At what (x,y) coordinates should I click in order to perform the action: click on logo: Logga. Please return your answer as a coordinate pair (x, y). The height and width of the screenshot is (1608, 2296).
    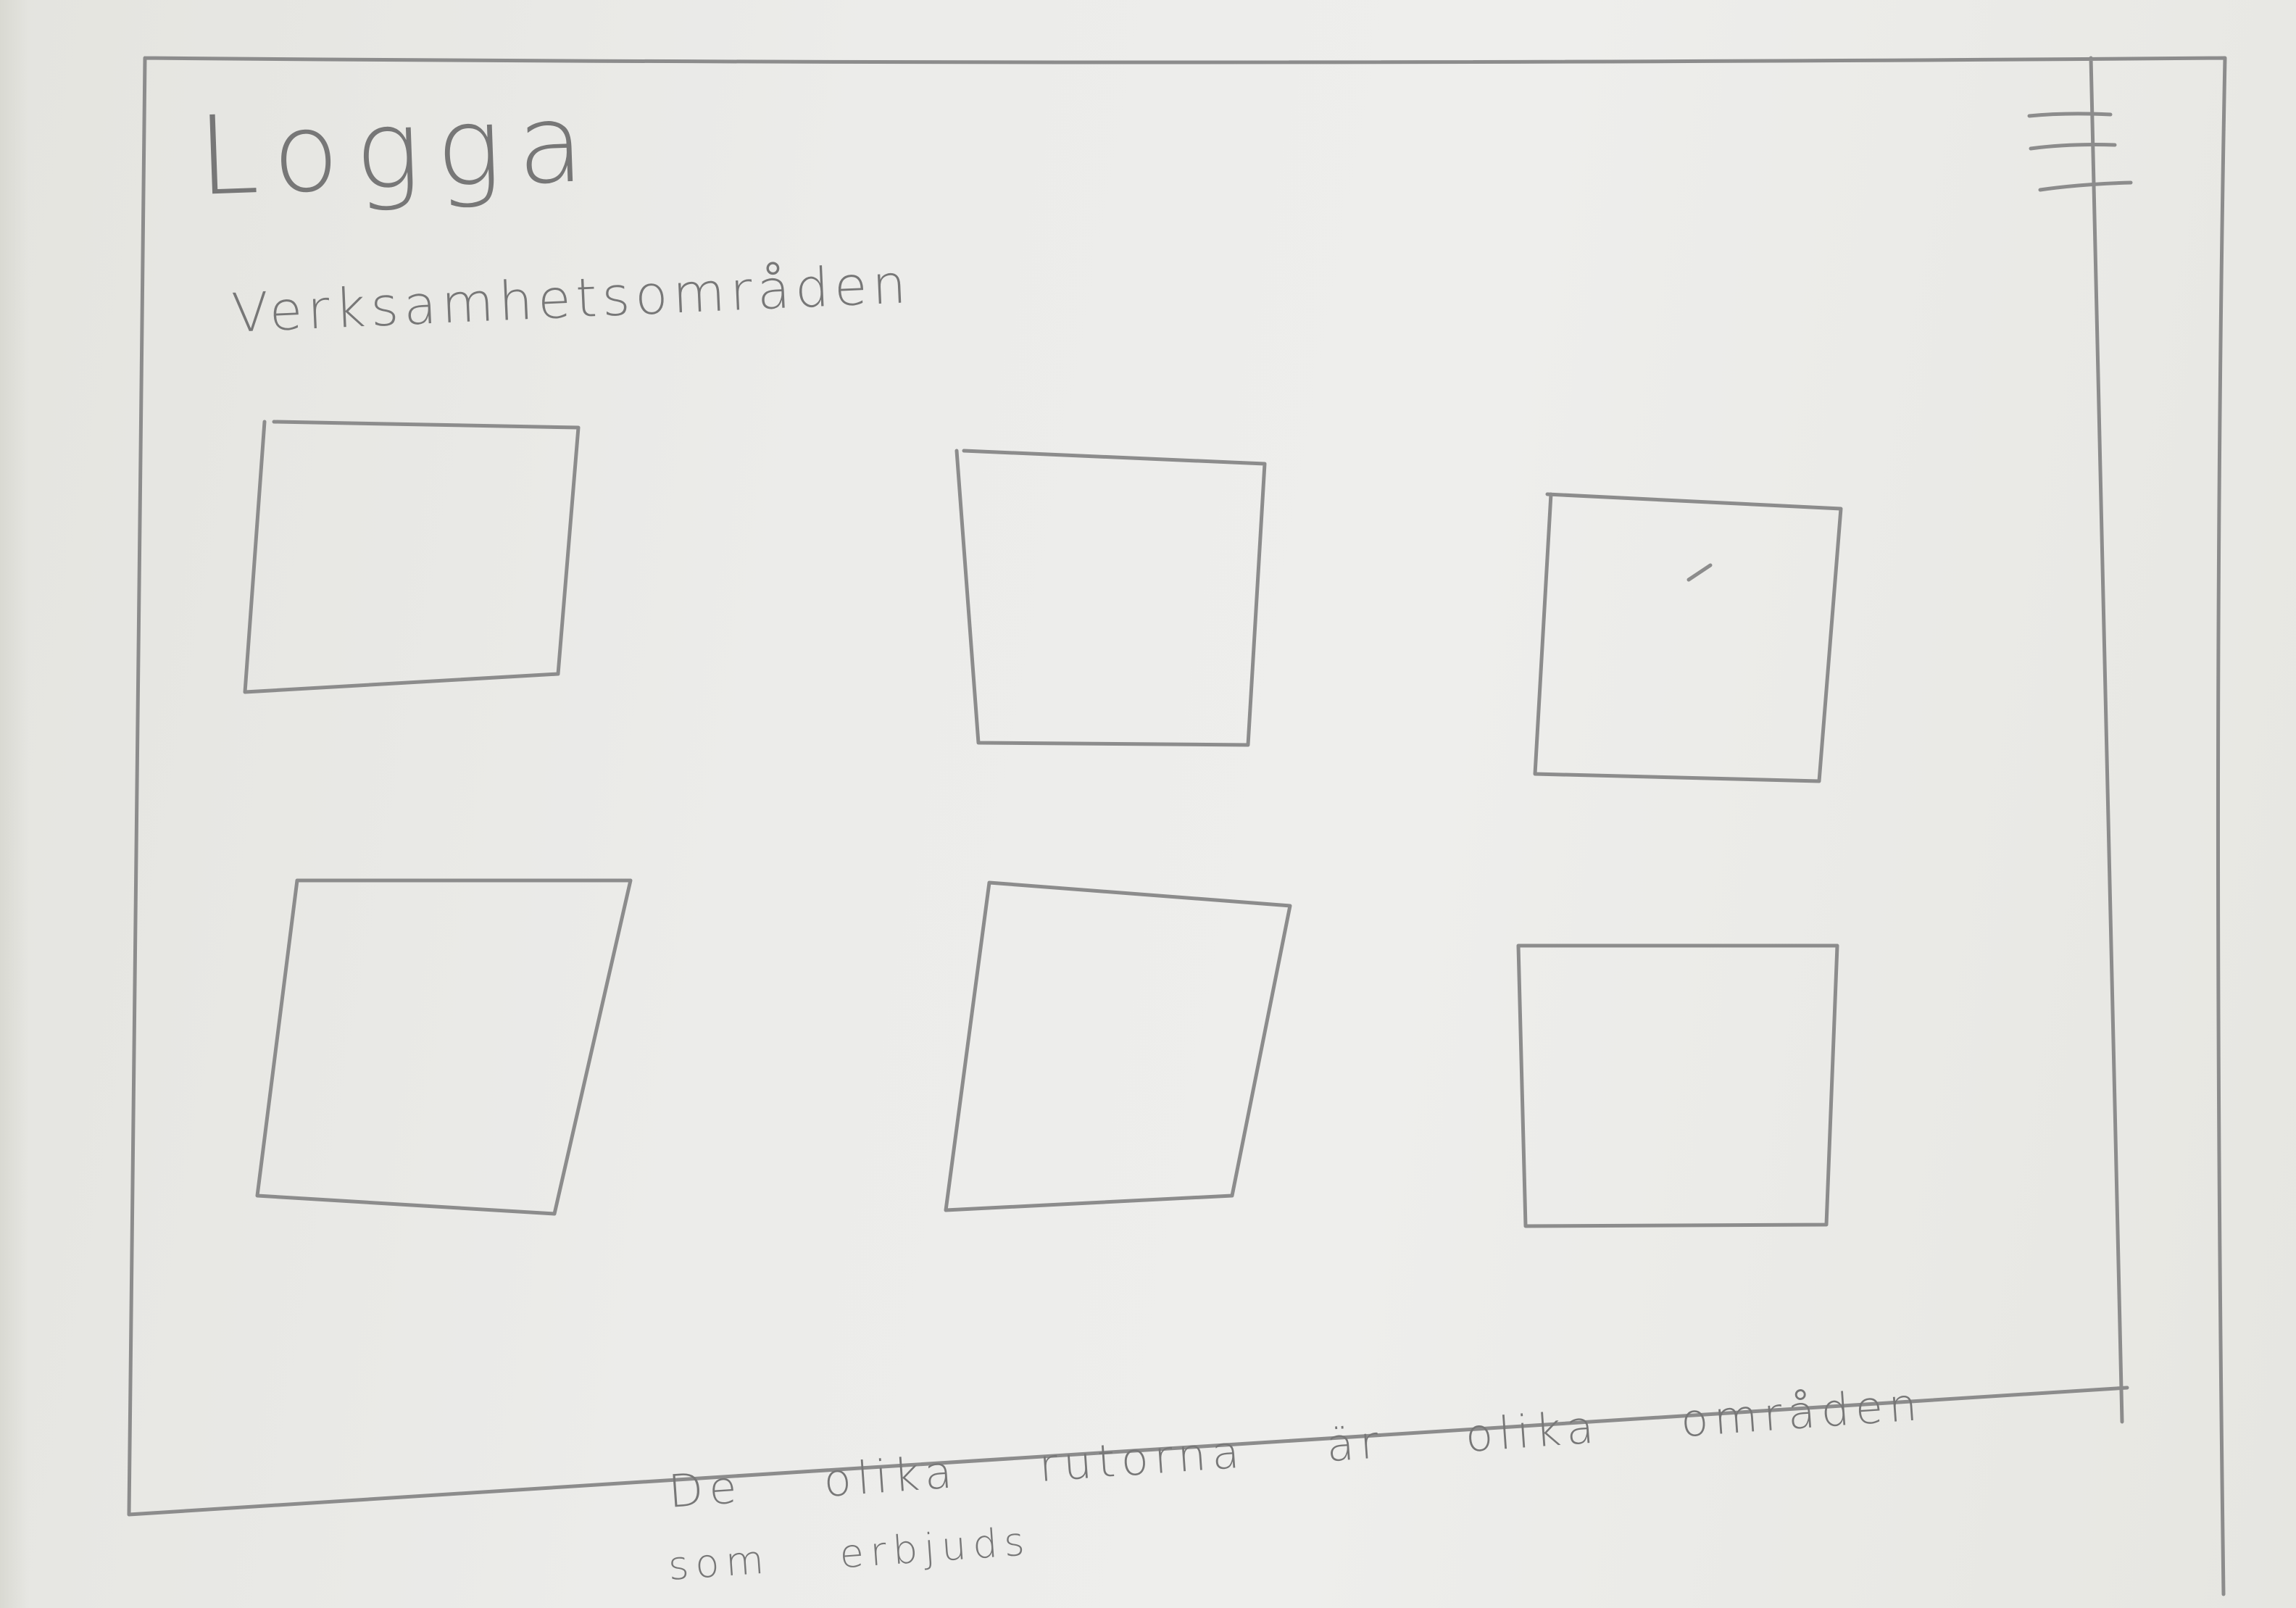
    Looking at the image, I should click on (399, 150).